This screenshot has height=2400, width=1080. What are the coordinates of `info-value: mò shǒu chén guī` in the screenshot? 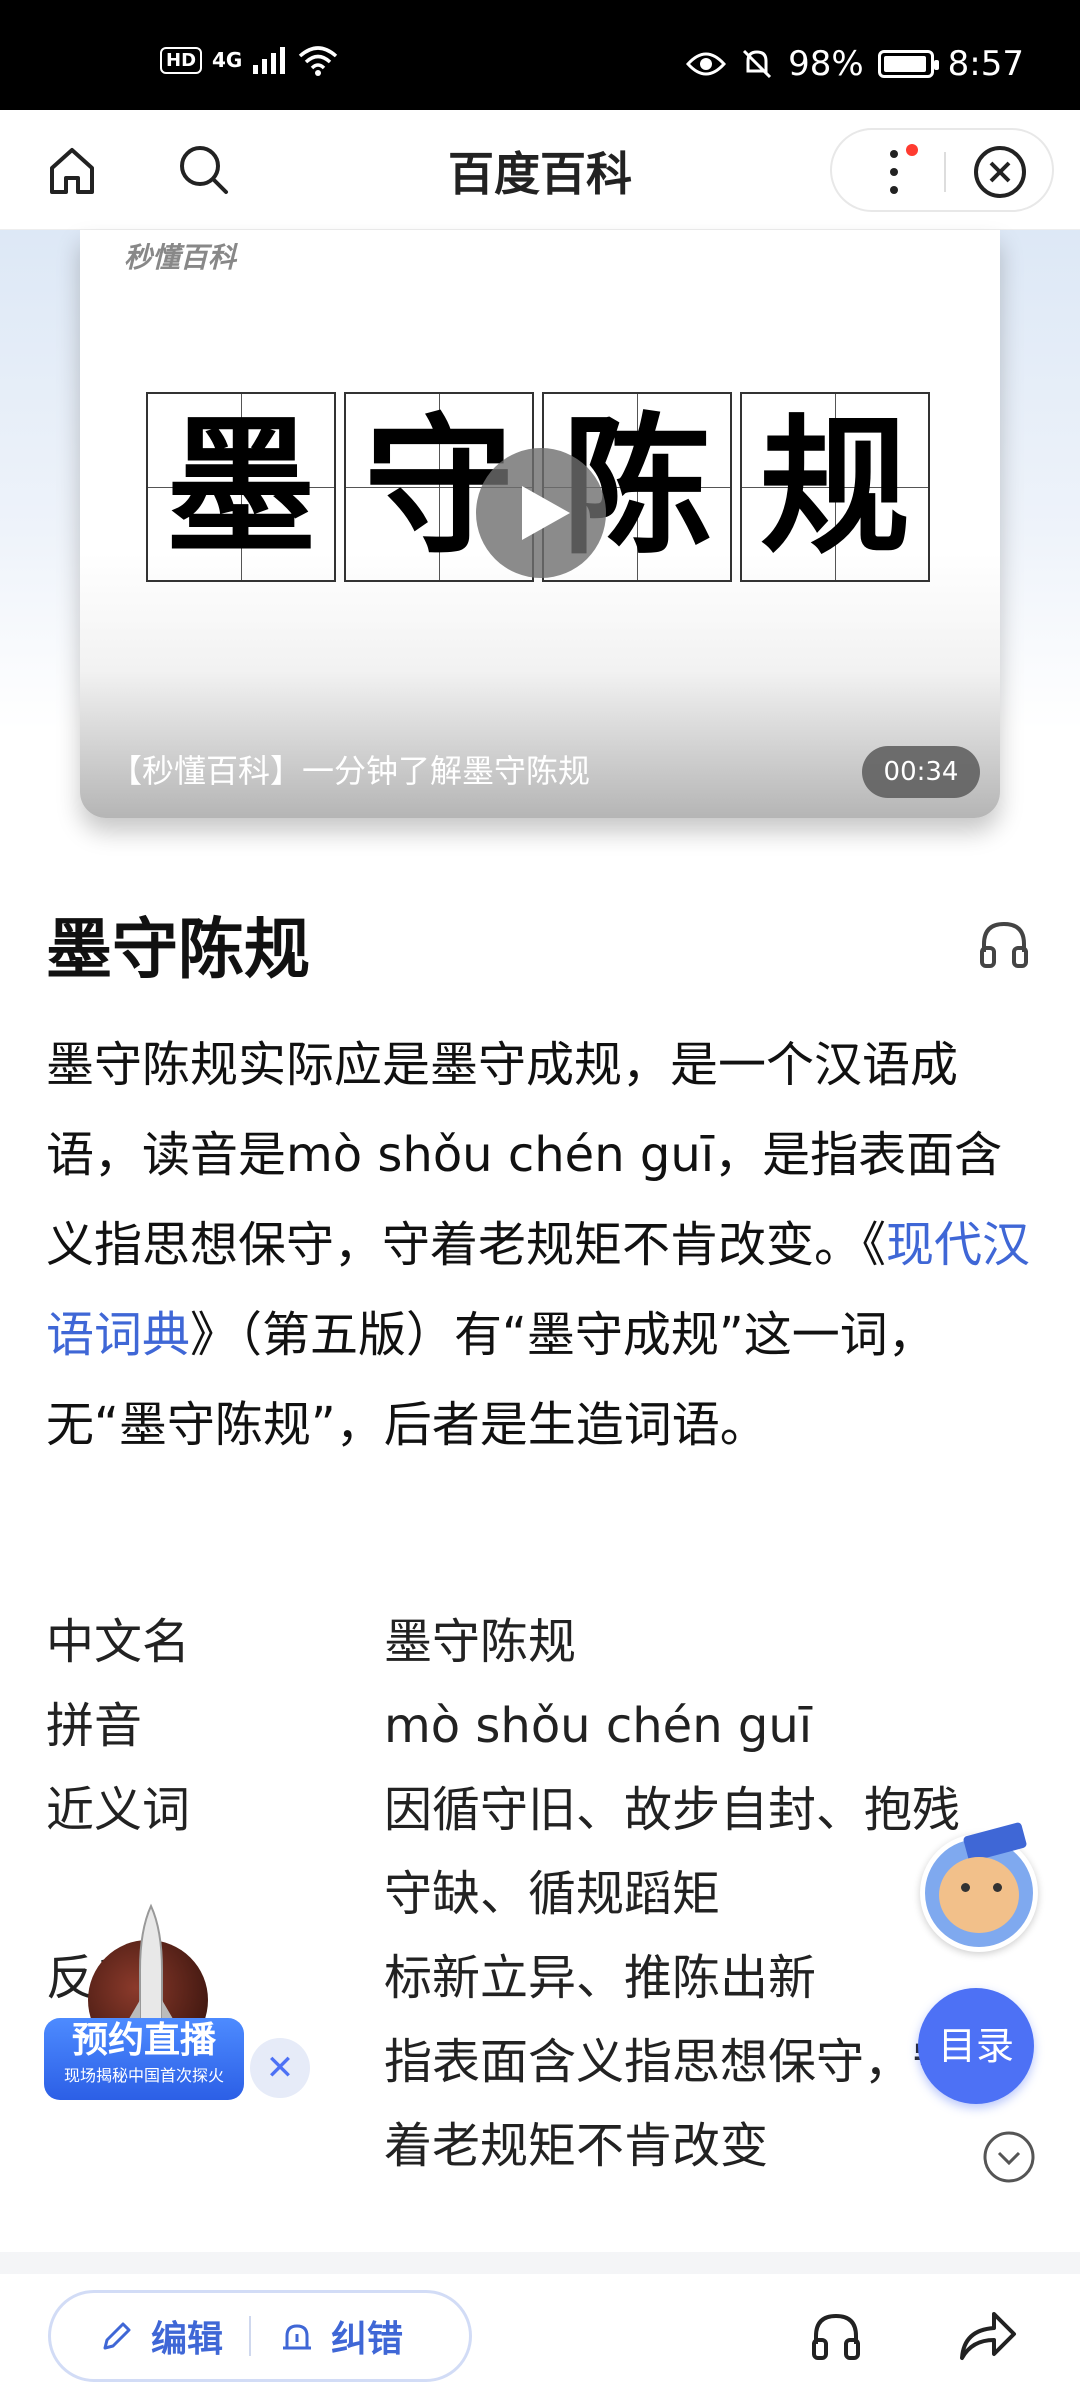 It's located at (598, 1726).